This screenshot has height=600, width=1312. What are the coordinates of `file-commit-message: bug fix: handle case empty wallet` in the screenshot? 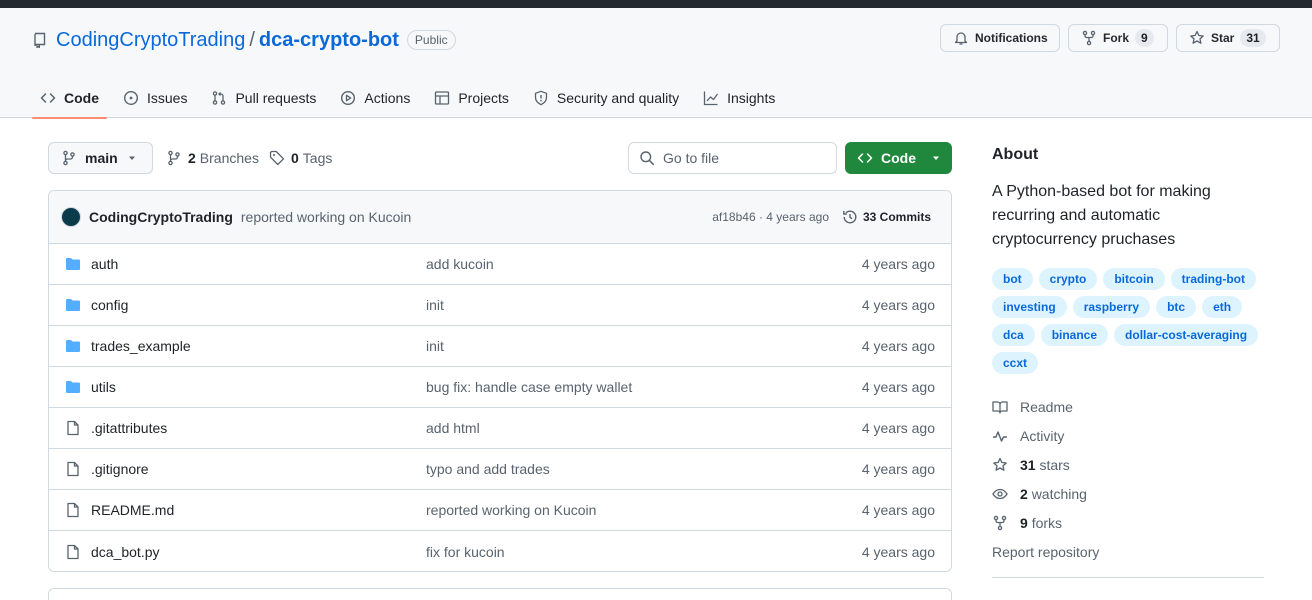 It's located at (529, 387).